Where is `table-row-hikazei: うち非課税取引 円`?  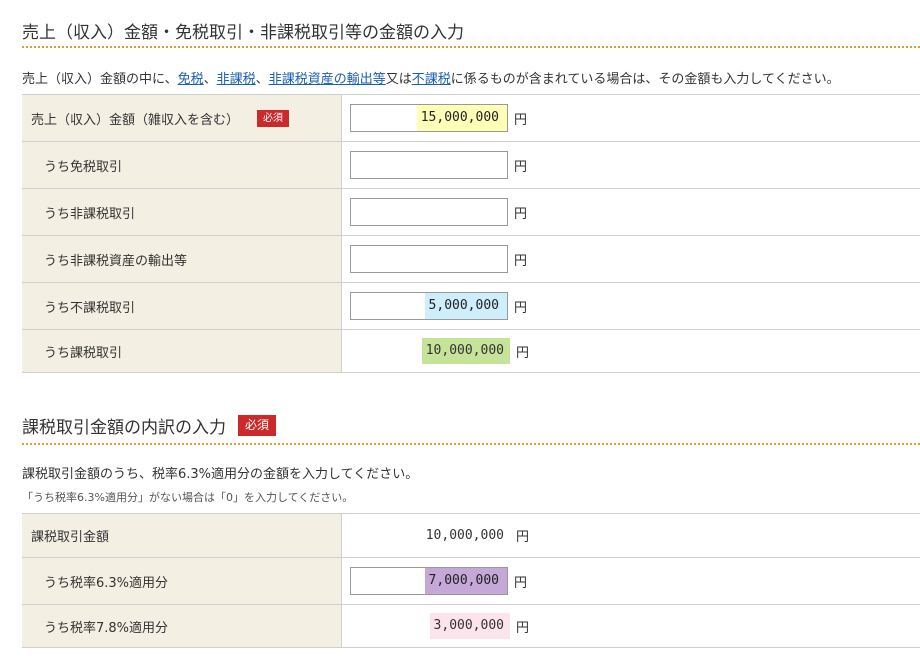
table-row-hikazei: うち非課税取引 円 is located at coordinates (471, 212).